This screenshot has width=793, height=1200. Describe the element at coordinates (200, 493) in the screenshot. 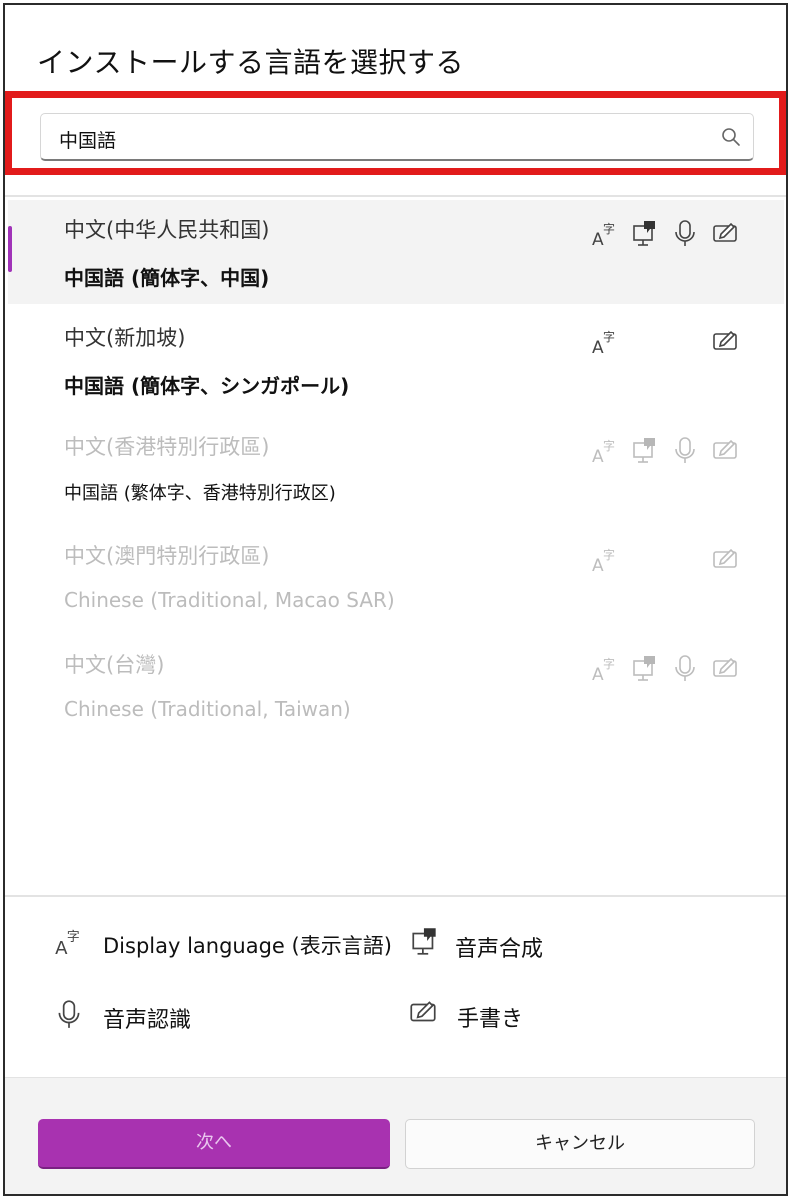

I see `language-localized-name: 中国語 (繁体字、香港特別行政区)` at that location.